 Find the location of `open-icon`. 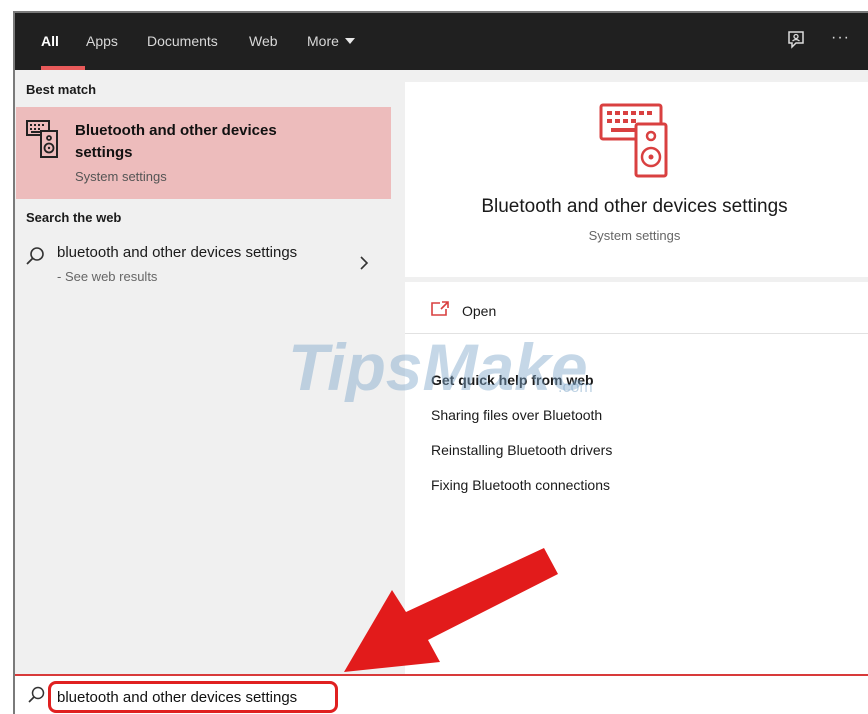

open-icon is located at coordinates (440, 308).